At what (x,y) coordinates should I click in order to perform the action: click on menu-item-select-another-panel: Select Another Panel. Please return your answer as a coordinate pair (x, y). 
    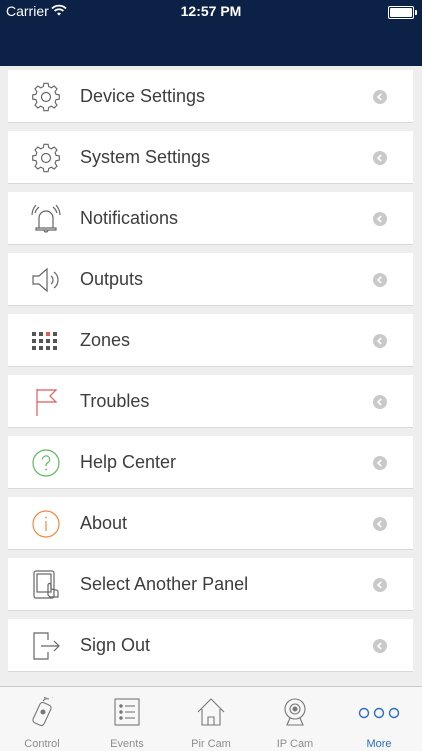
    Looking at the image, I should click on (210, 584).